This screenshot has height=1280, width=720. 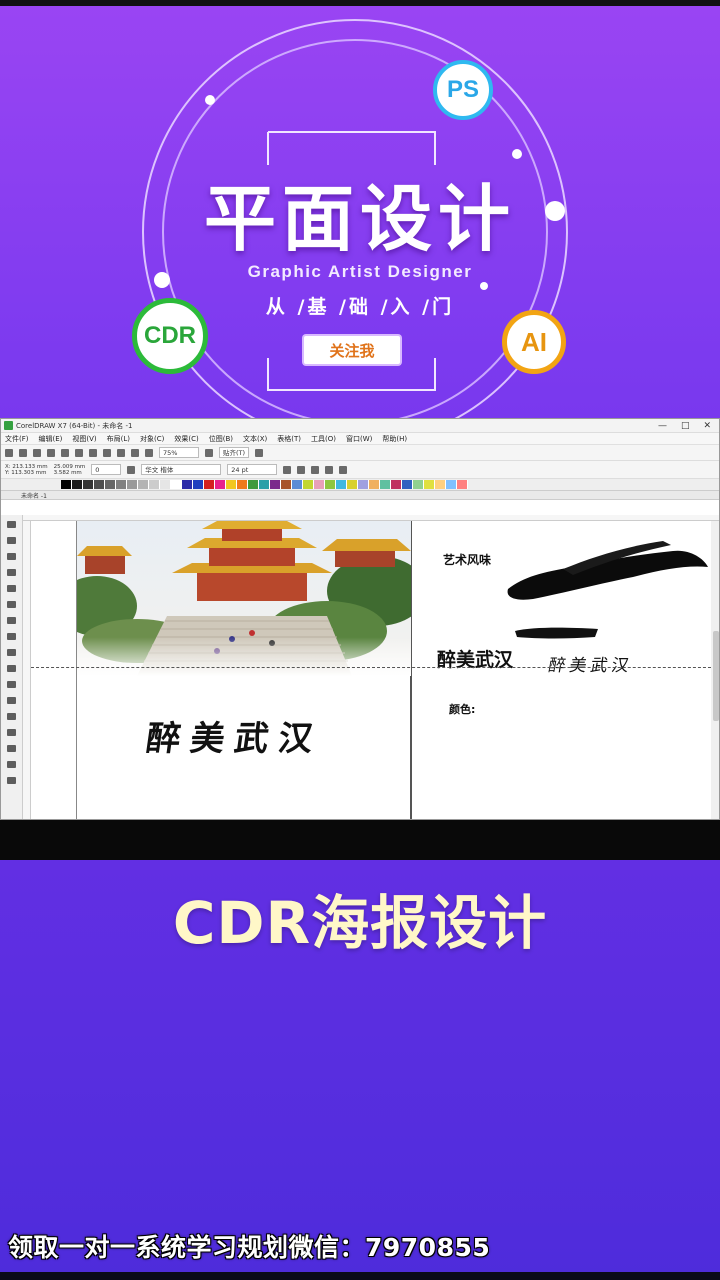 What do you see at coordinates (11, 780) in the screenshot?
I see `smart-fill-tool-icon` at bounding box center [11, 780].